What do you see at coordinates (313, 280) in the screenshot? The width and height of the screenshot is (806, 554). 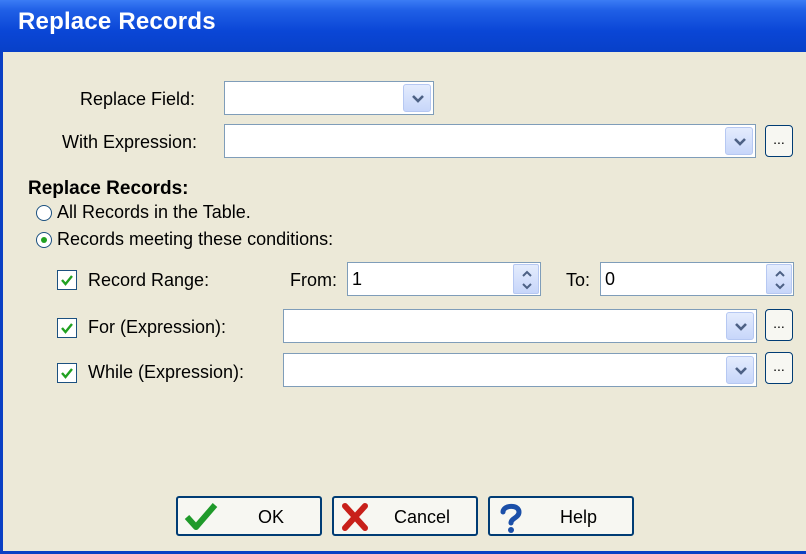 I see `from-label: From:` at bounding box center [313, 280].